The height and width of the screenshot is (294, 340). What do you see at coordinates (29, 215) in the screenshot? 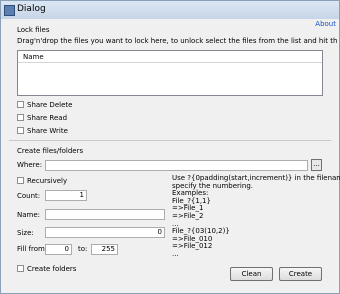
I see `name-label: Name:` at bounding box center [29, 215].